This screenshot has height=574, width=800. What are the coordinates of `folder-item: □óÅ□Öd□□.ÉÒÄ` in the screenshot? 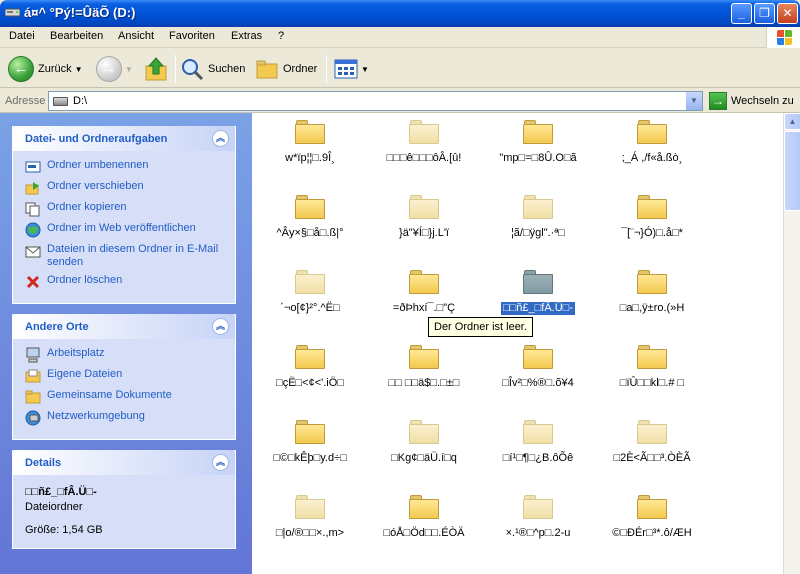 It's located at (424, 517).